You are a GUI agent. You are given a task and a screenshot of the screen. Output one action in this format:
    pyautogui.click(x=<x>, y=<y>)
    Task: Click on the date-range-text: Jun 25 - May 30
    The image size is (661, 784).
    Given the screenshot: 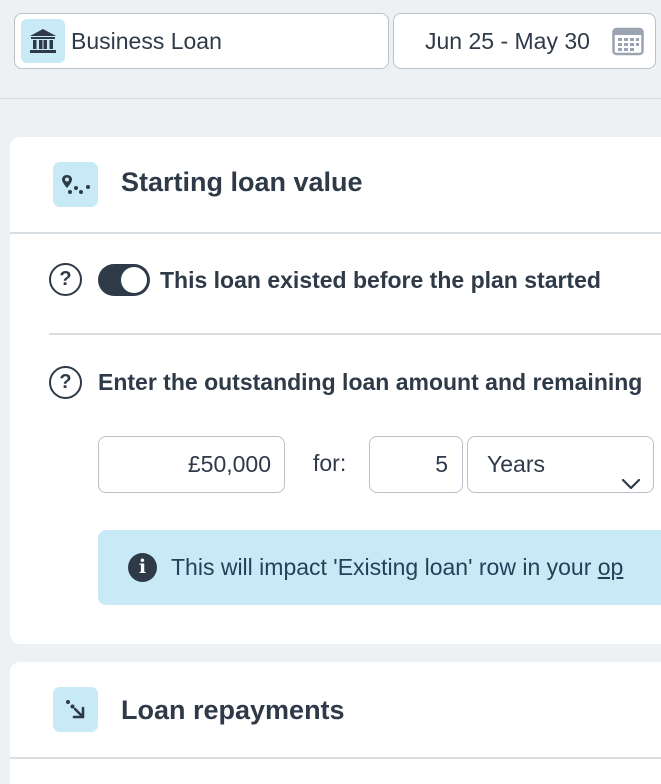 What is the action you would take?
    pyautogui.click(x=507, y=41)
    